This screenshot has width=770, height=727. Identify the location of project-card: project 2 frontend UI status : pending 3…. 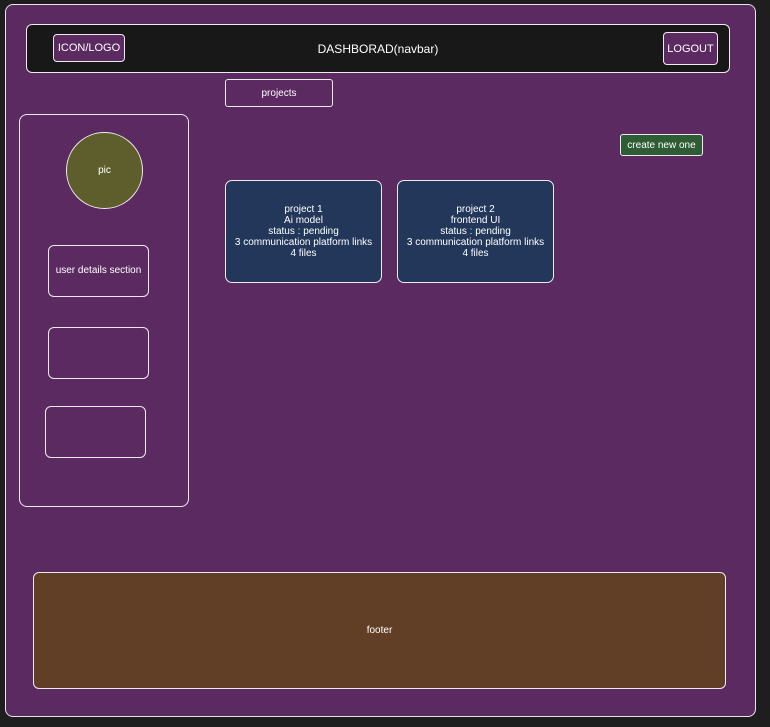
(475, 231).